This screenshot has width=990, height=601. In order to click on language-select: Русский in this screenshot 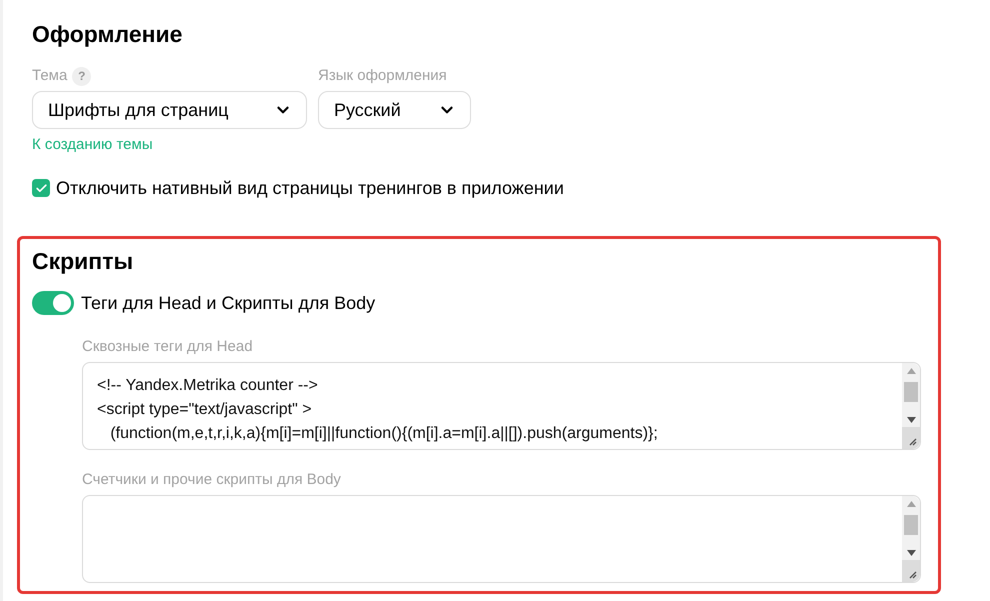, I will do `click(394, 110)`.